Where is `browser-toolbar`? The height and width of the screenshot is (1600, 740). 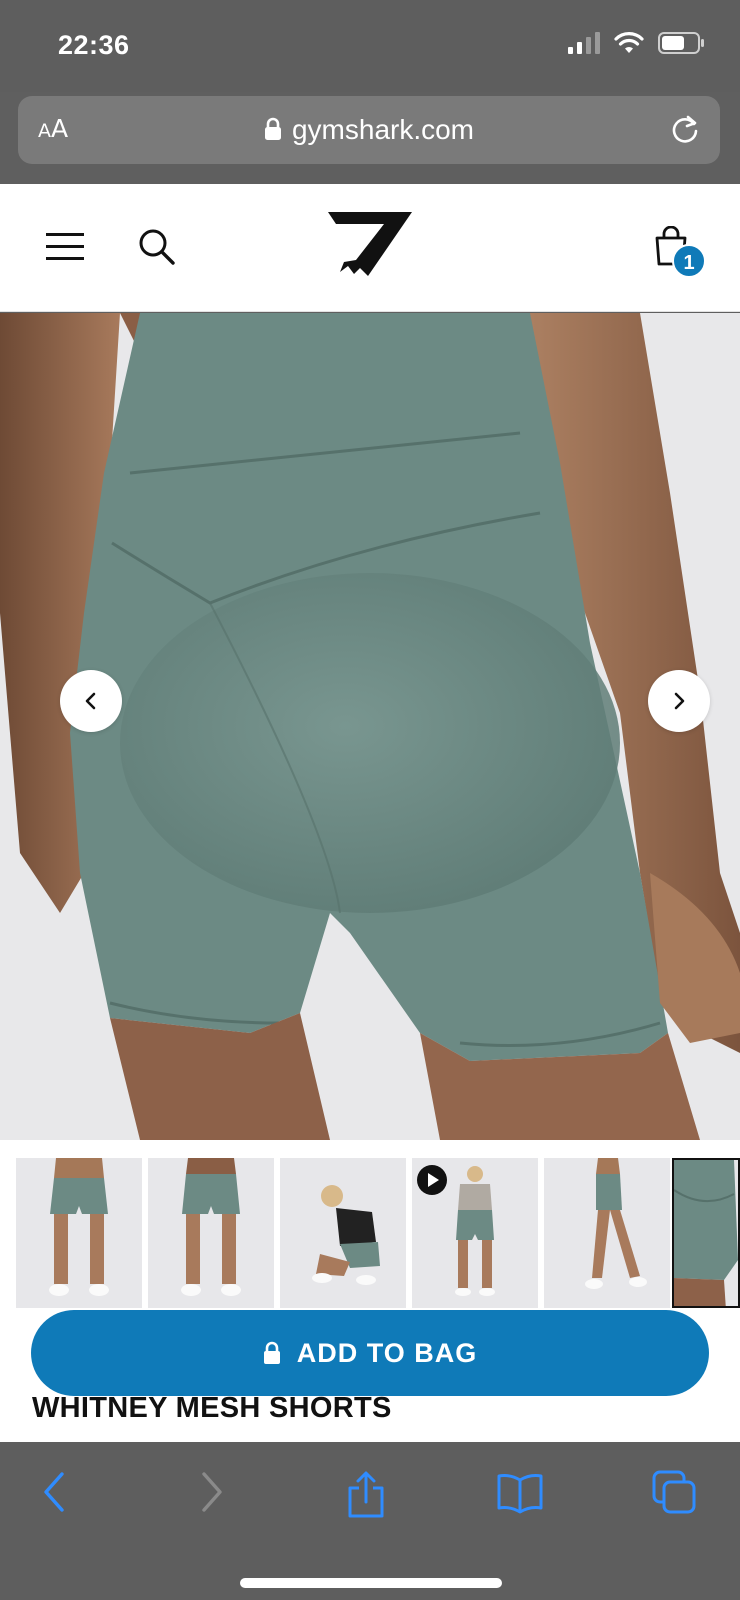 browser-toolbar is located at coordinates (370, 1521).